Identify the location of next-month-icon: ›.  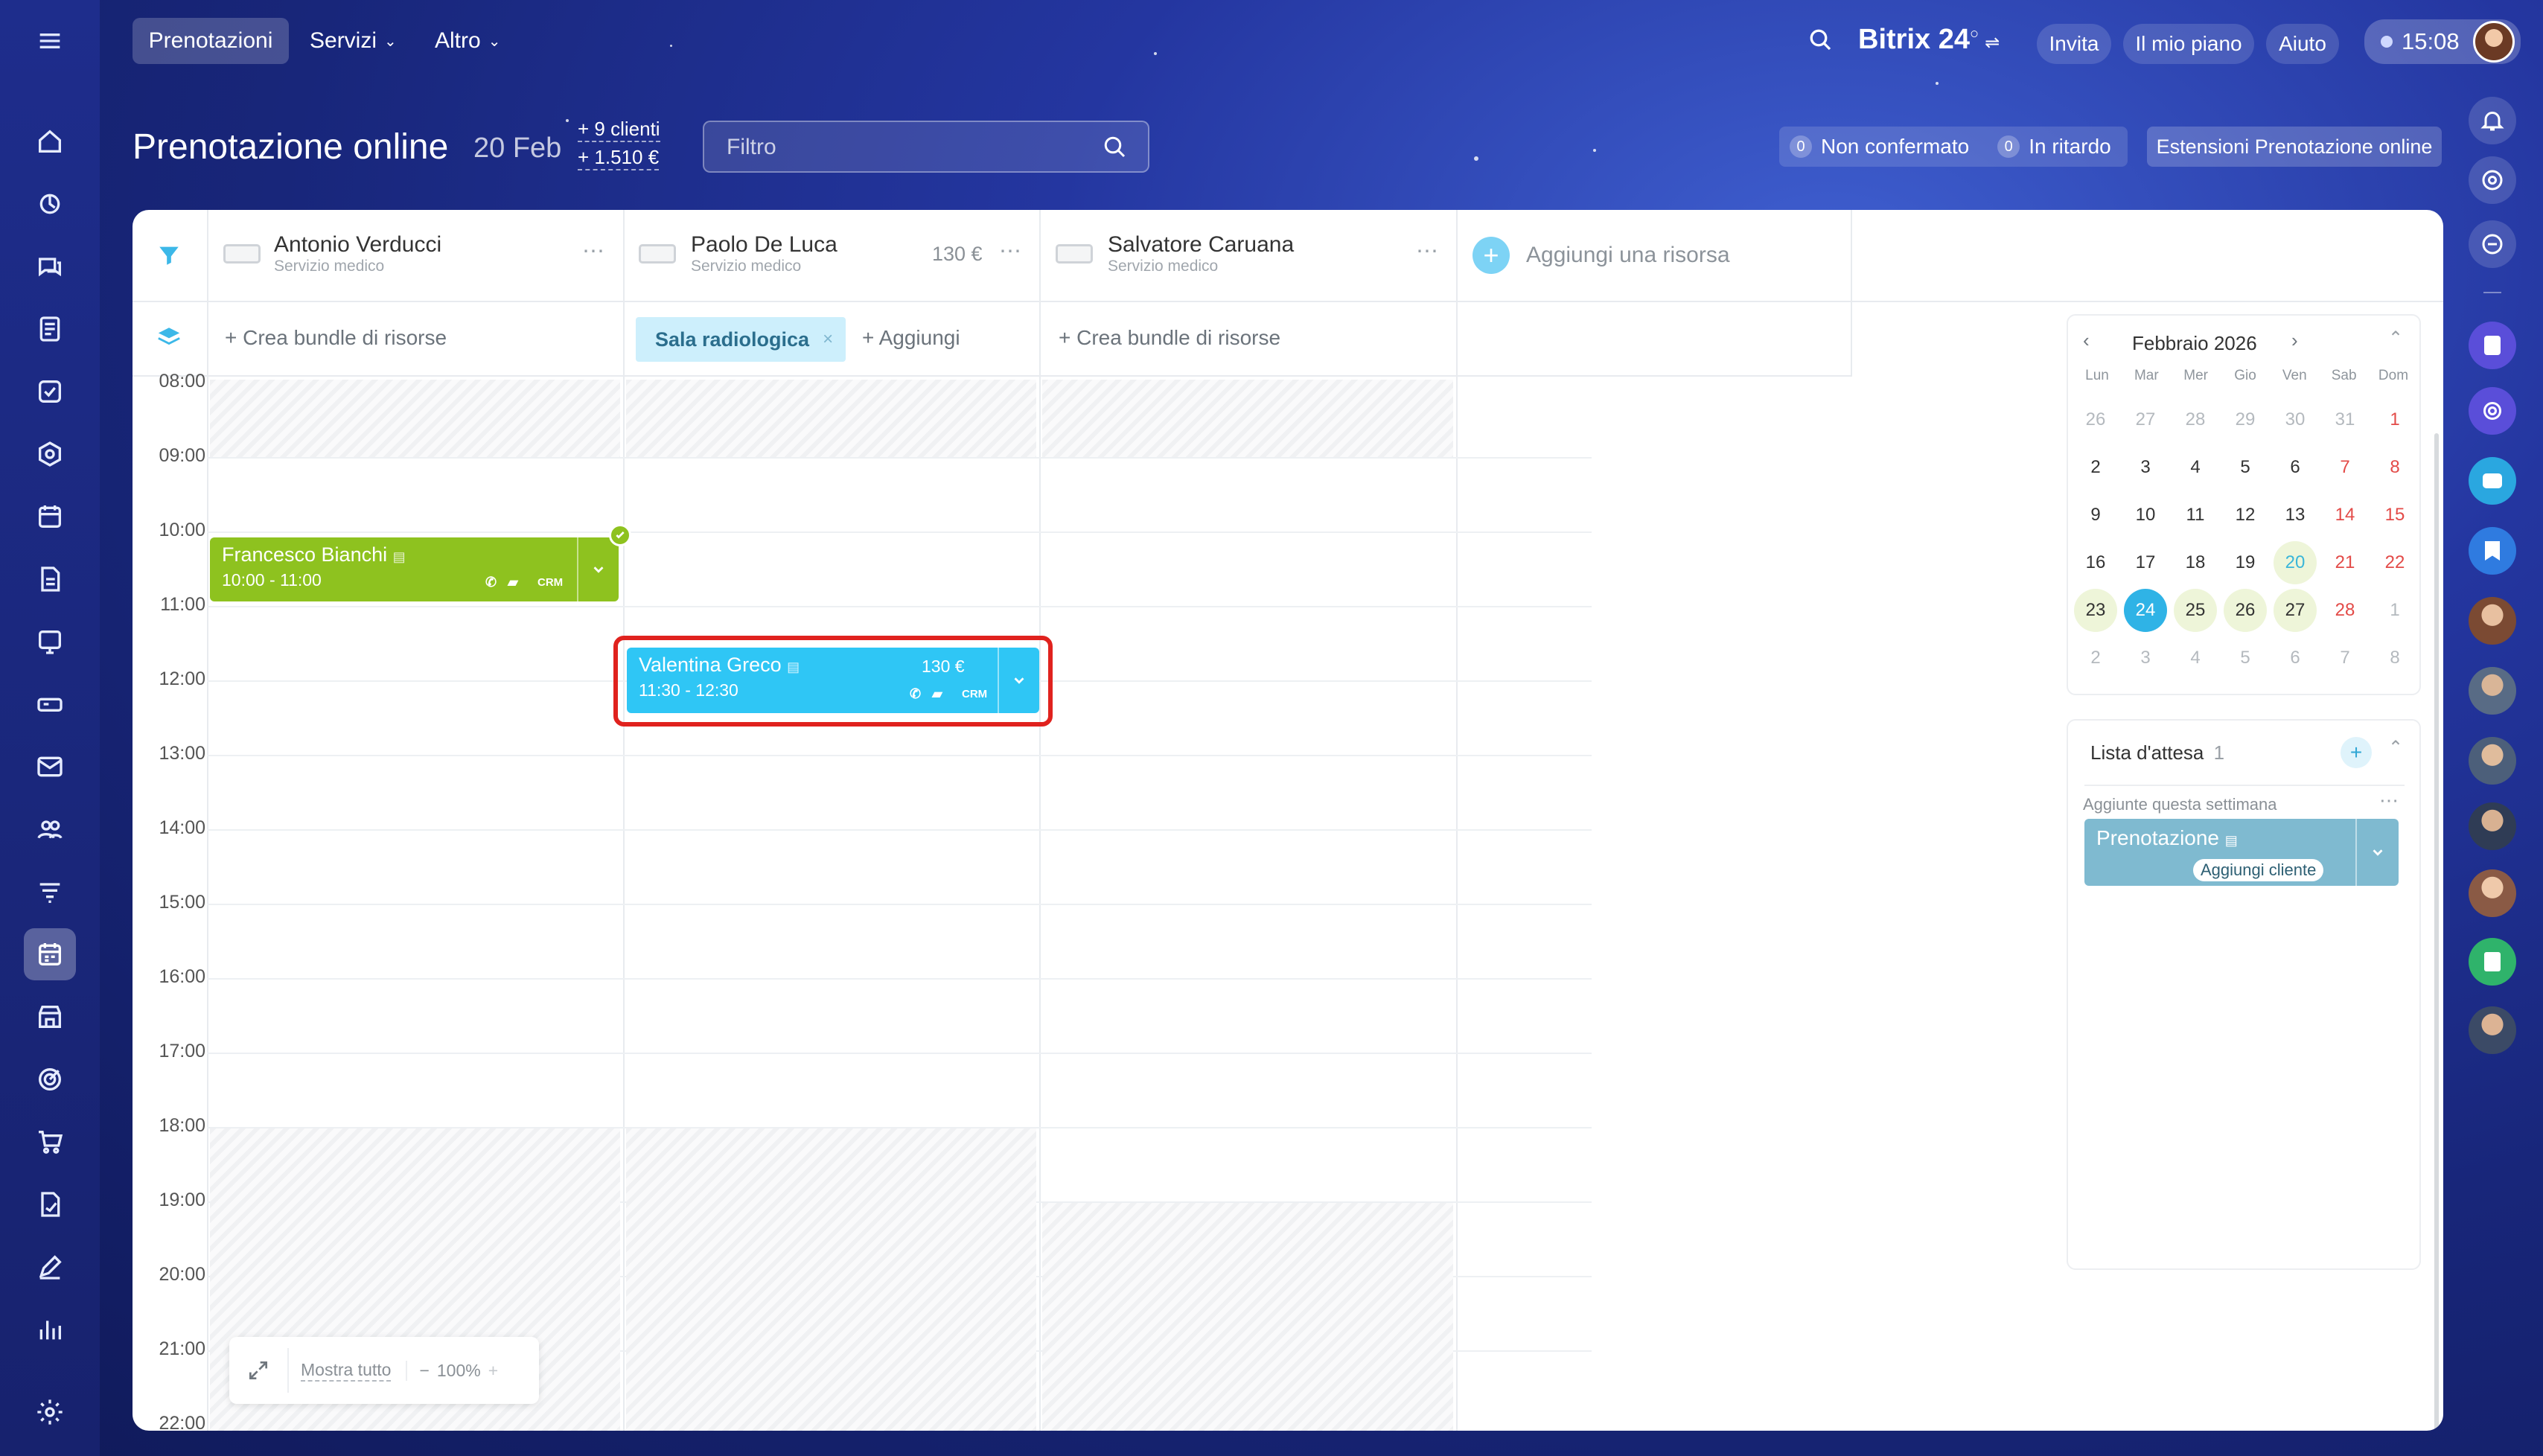
(2294, 340).